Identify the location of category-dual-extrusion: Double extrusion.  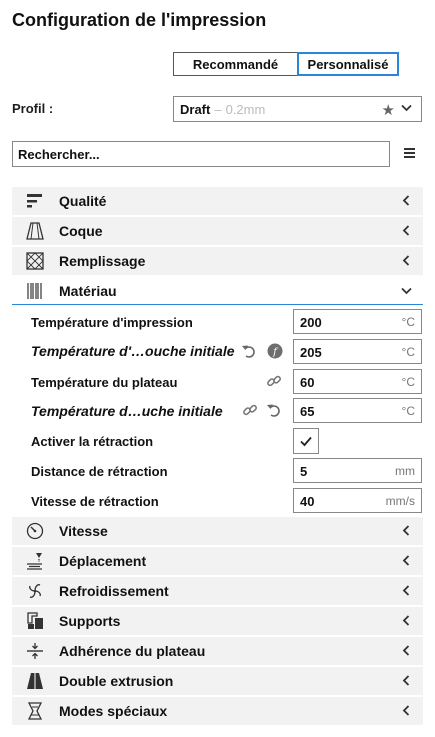
(217, 681).